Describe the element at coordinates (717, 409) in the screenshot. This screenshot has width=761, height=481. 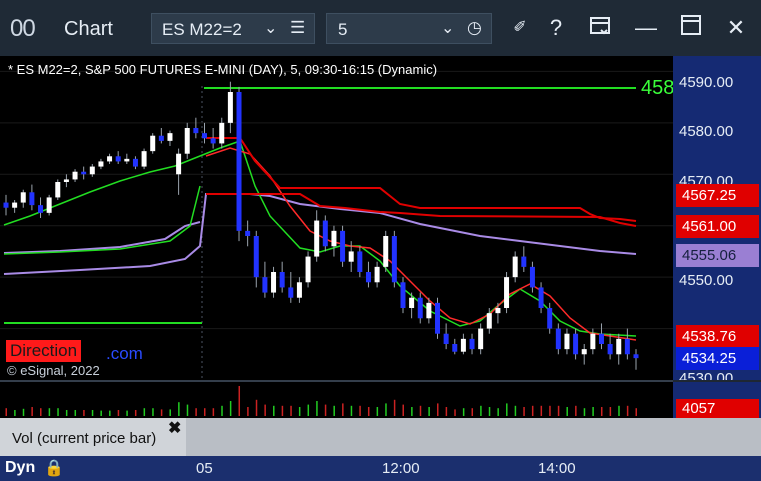
I see `volume-badge: 4057` at that location.